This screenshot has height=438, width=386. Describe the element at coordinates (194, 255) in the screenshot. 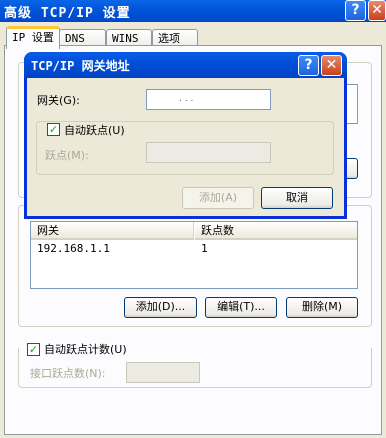

I see `gateway-list: 网关 跃点数 192.168.1.1 1` at that location.